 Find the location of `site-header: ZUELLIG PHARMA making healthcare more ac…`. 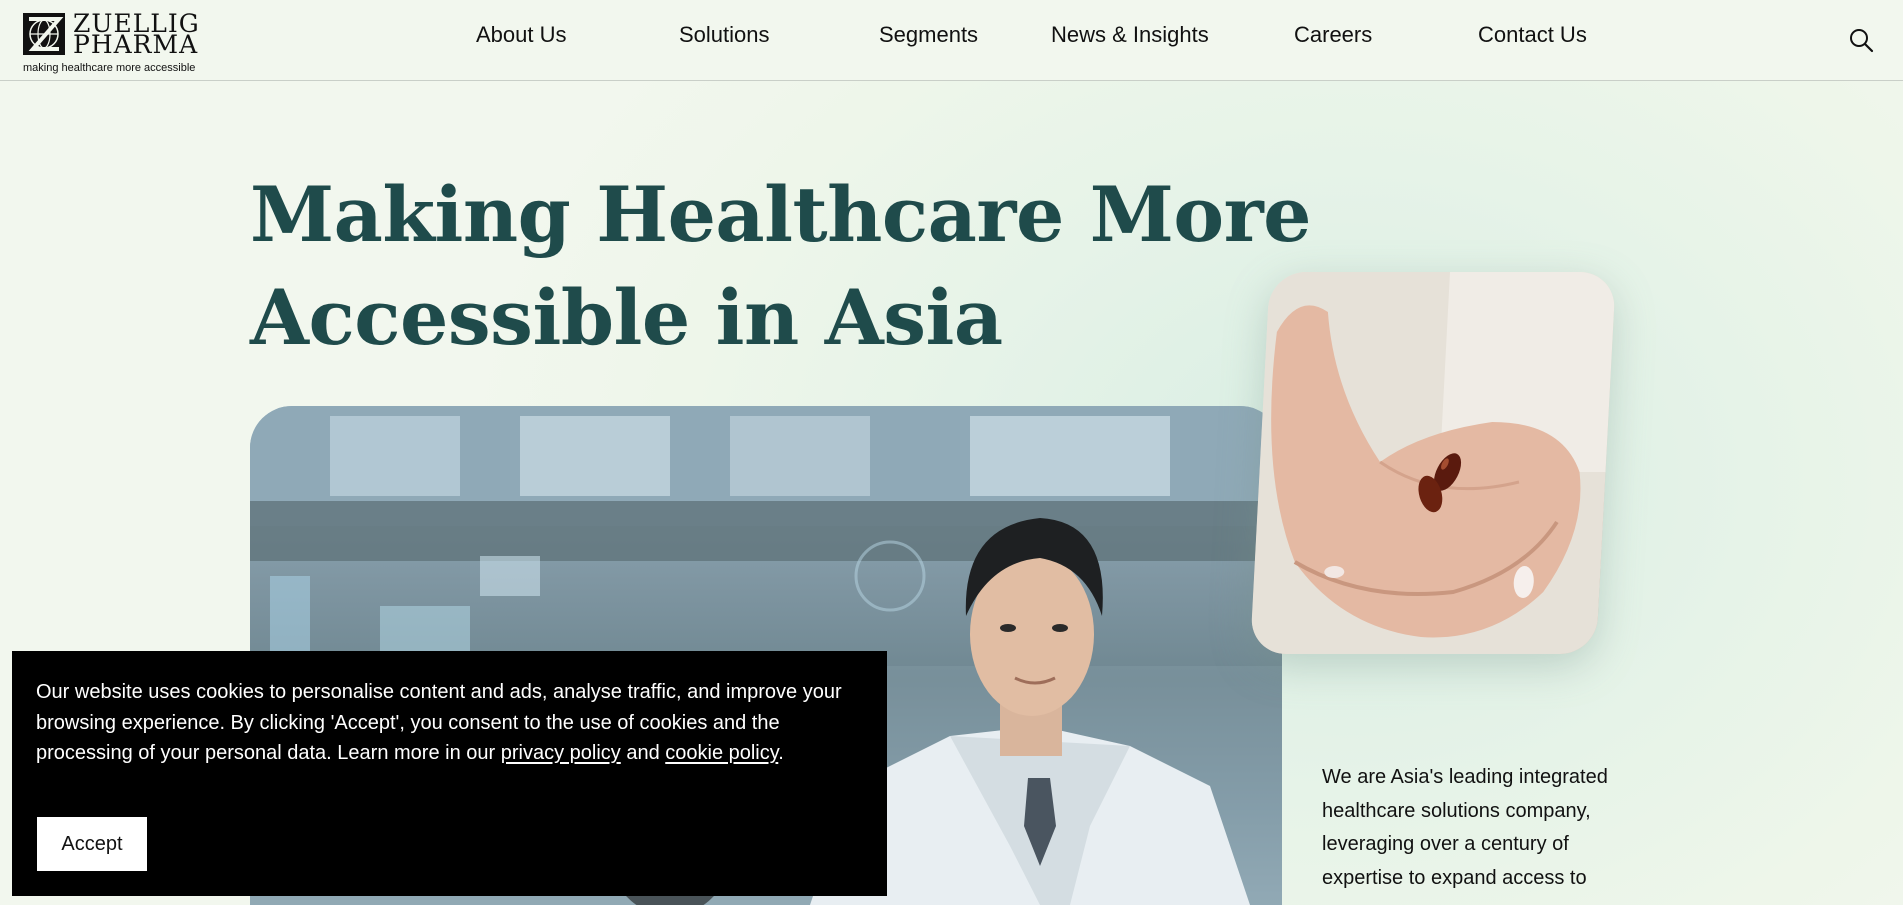

site-header: ZUELLIG PHARMA making healthcare more ac… is located at coordinates (951, 40).